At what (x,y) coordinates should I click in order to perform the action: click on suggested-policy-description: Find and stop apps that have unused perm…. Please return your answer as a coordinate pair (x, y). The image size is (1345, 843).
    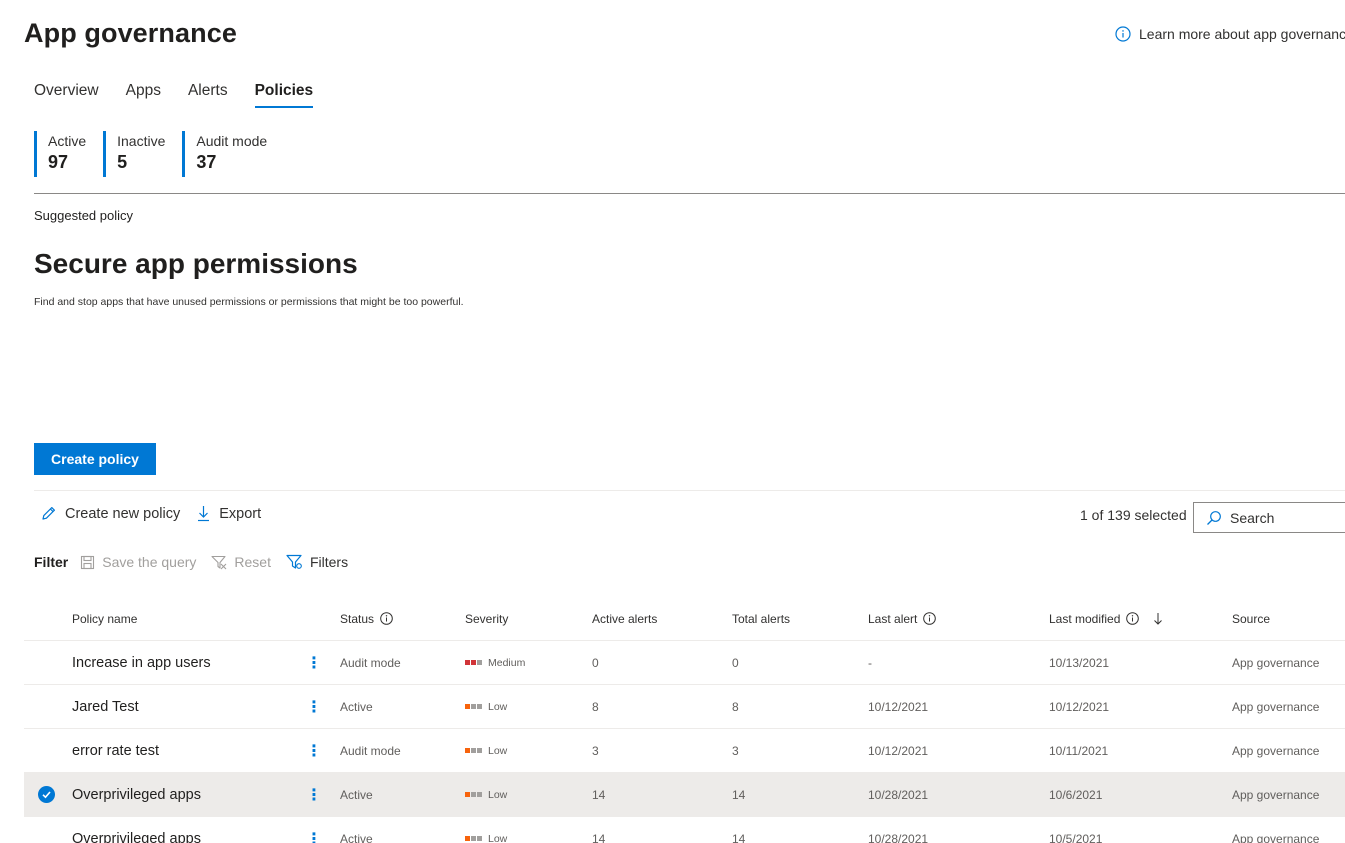
    Looking at the image, I should click on (249, 302).